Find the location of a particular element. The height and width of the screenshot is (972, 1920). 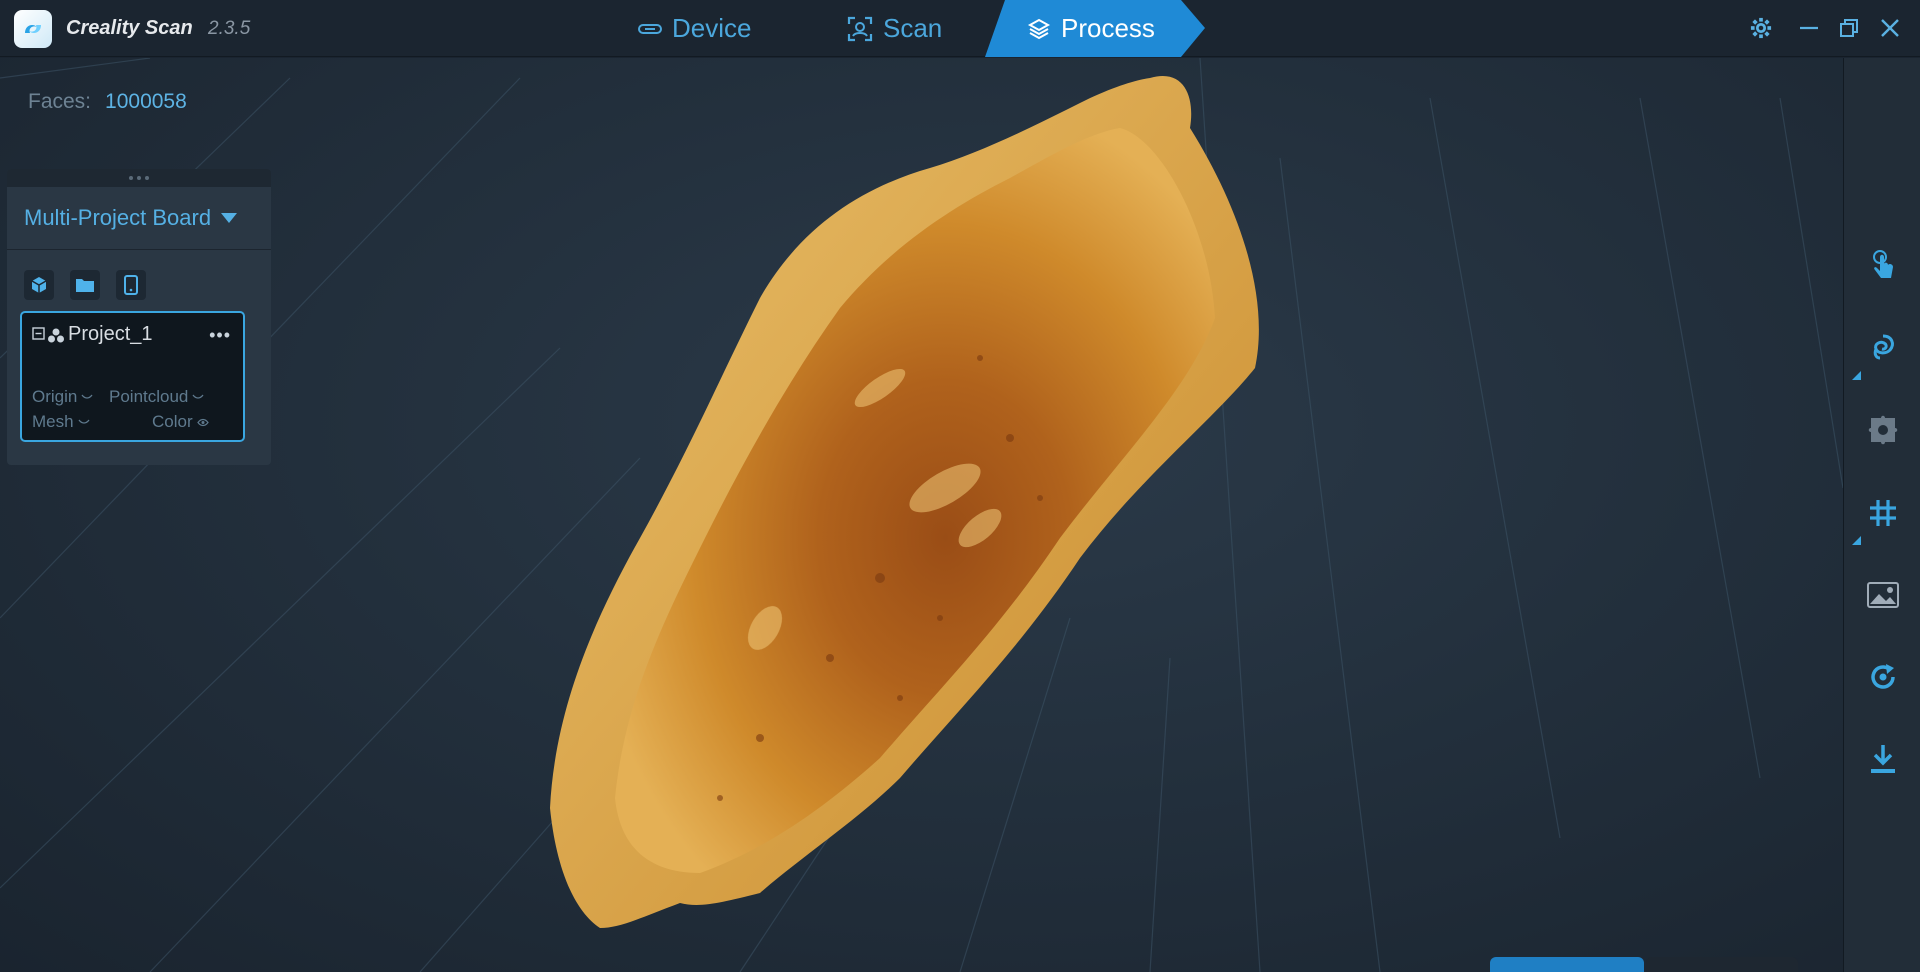

texture-tool is located at coordinates (1883, 595).